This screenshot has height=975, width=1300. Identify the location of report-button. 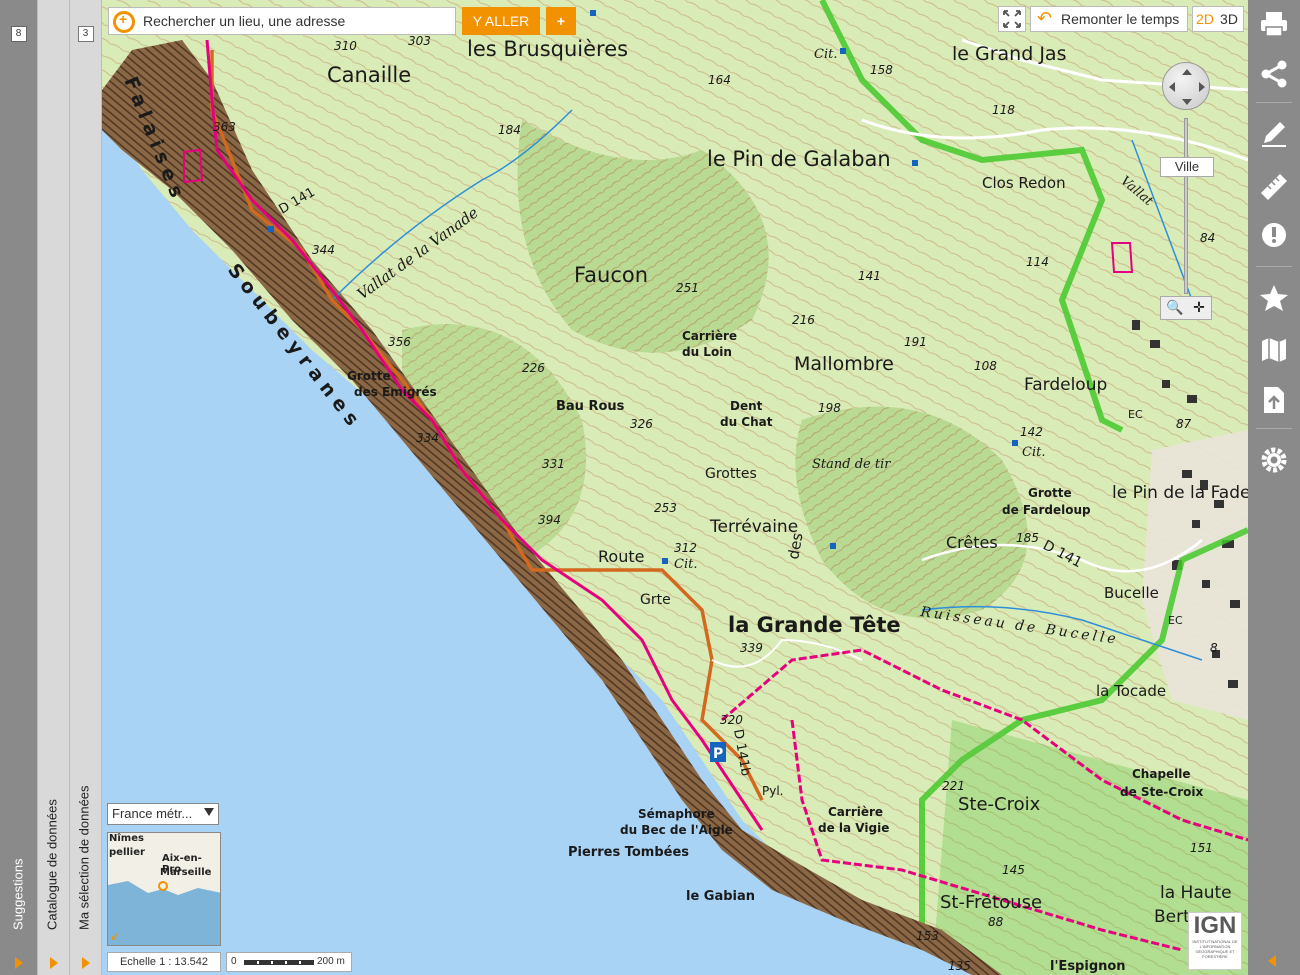
(1274, 236).